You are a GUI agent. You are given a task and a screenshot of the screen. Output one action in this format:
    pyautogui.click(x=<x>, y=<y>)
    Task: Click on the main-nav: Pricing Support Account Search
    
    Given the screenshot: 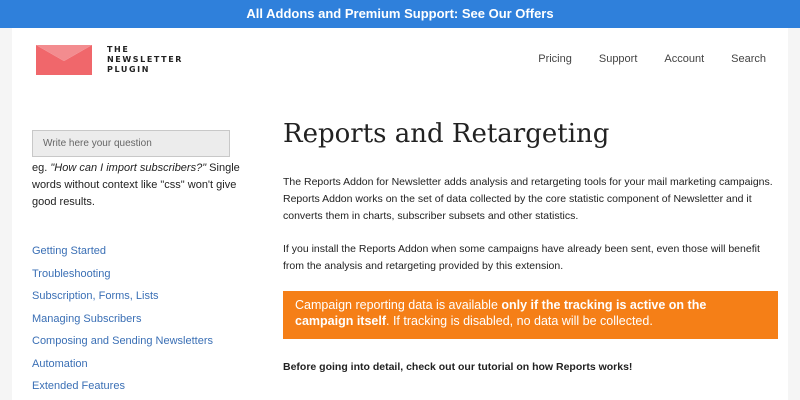 What is the action you would take?
    pyautogui.click(x=638, y=59)
    